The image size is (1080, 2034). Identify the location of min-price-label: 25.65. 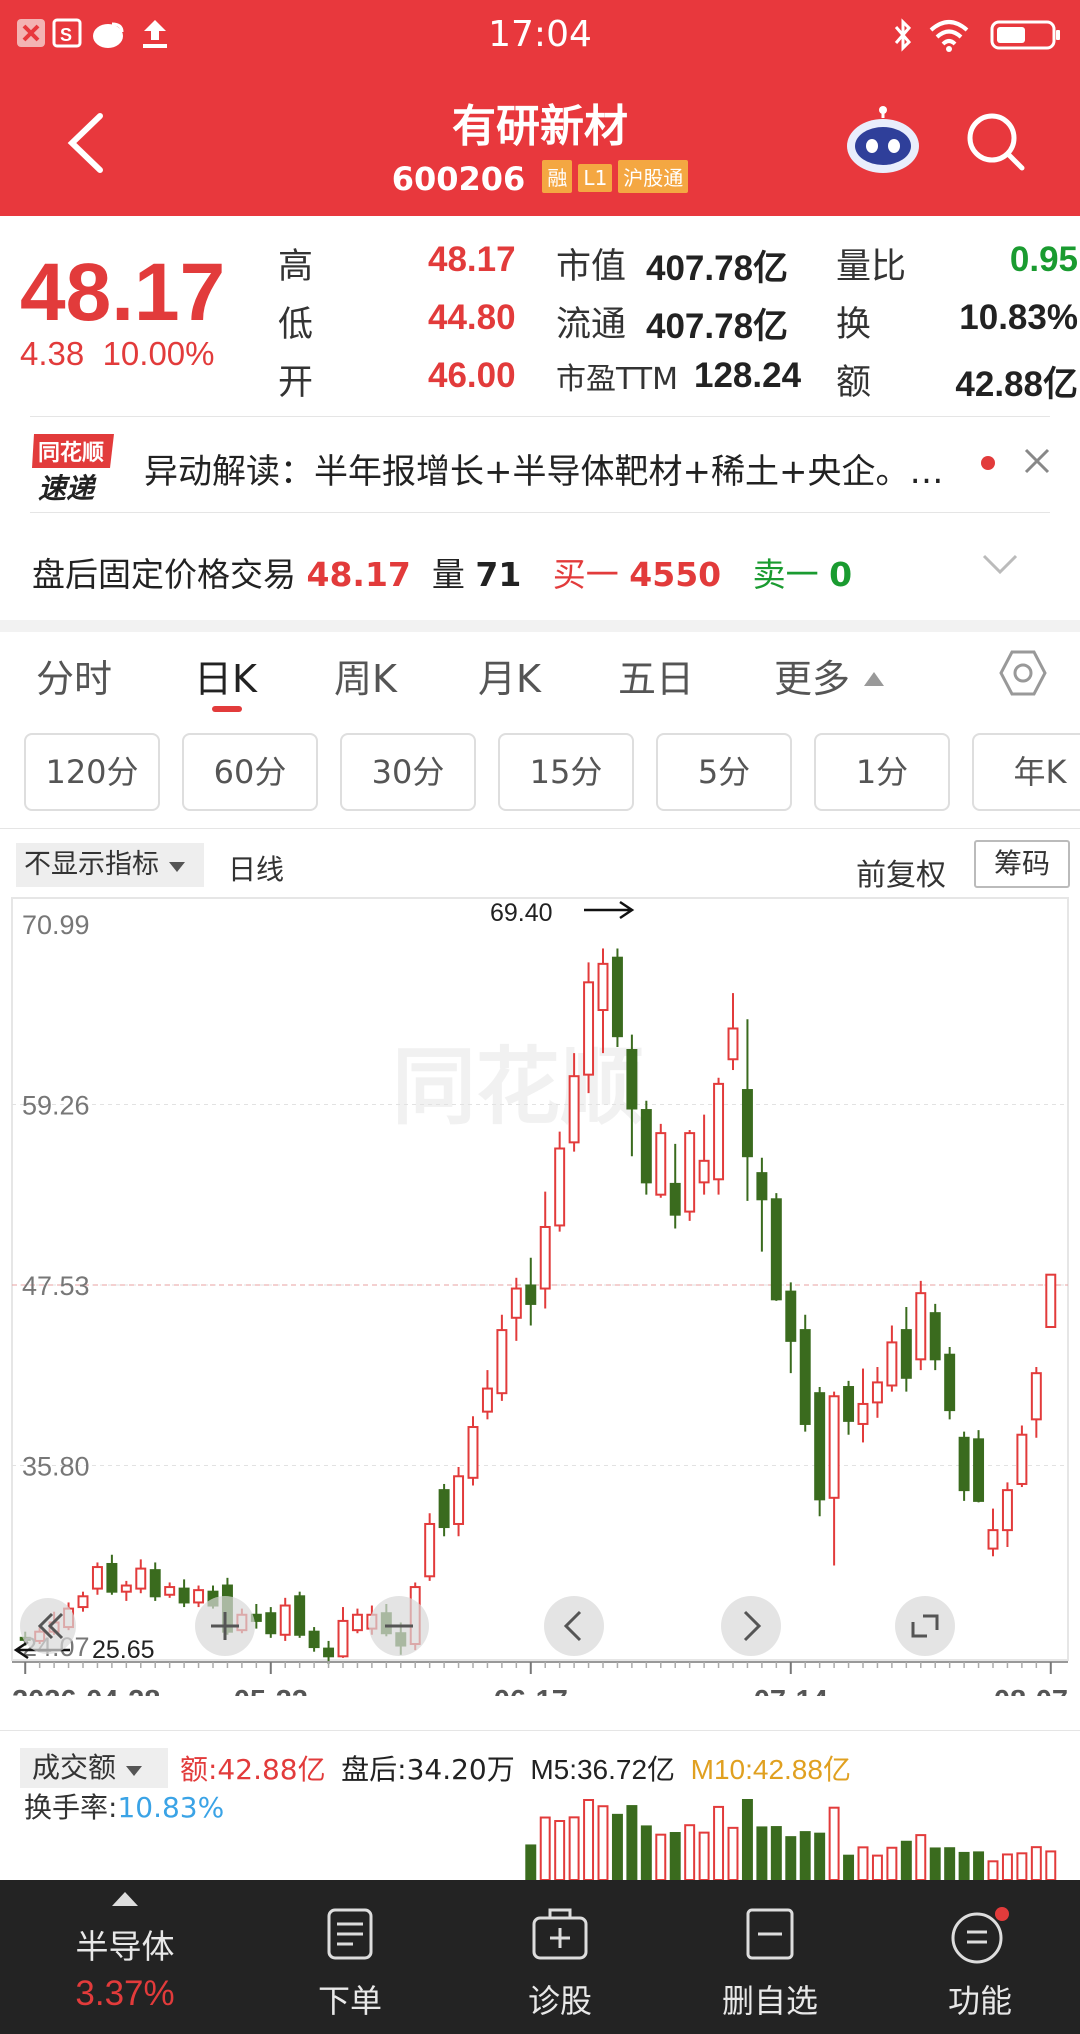
(123, 1650).